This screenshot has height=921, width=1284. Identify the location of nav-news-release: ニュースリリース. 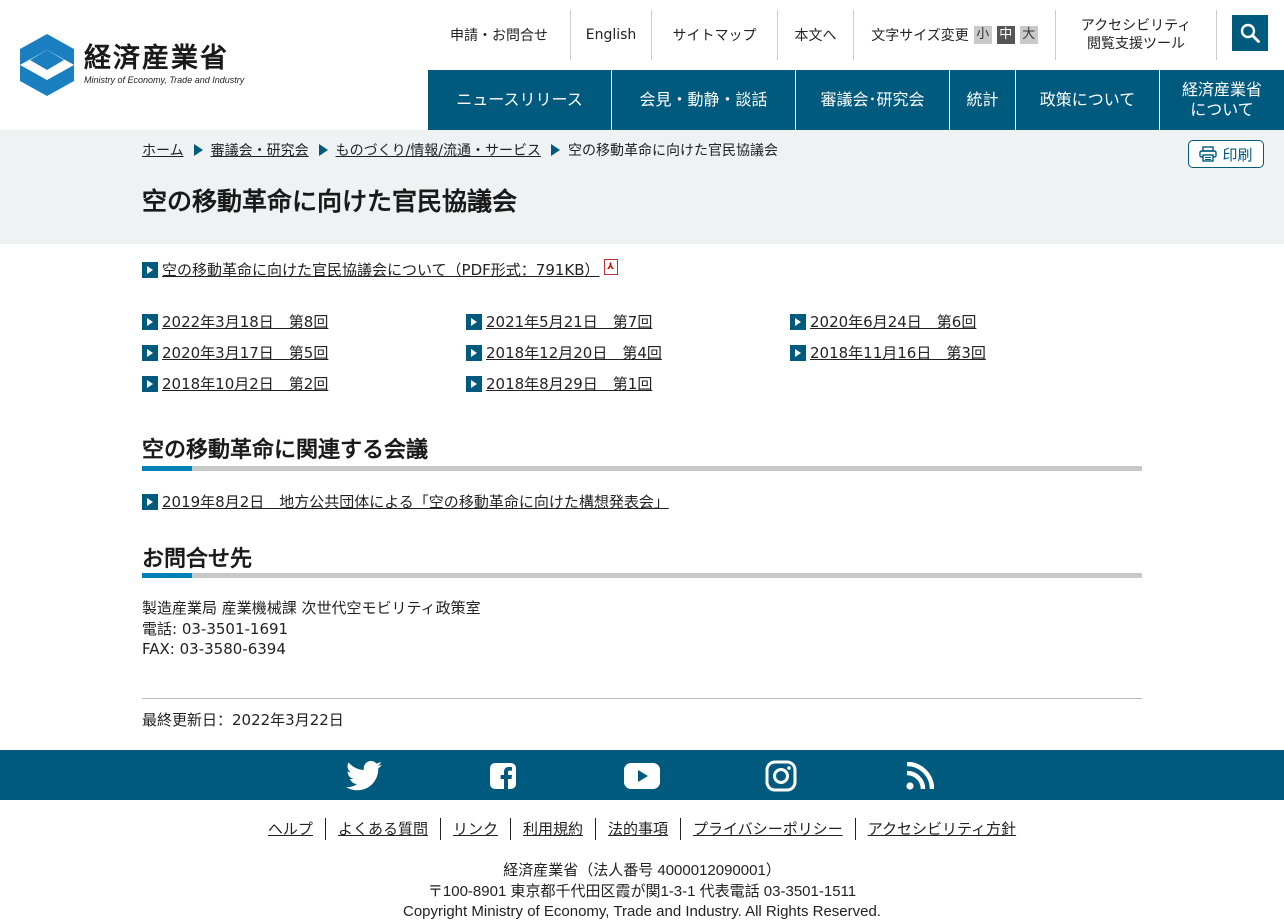
(520, 100).